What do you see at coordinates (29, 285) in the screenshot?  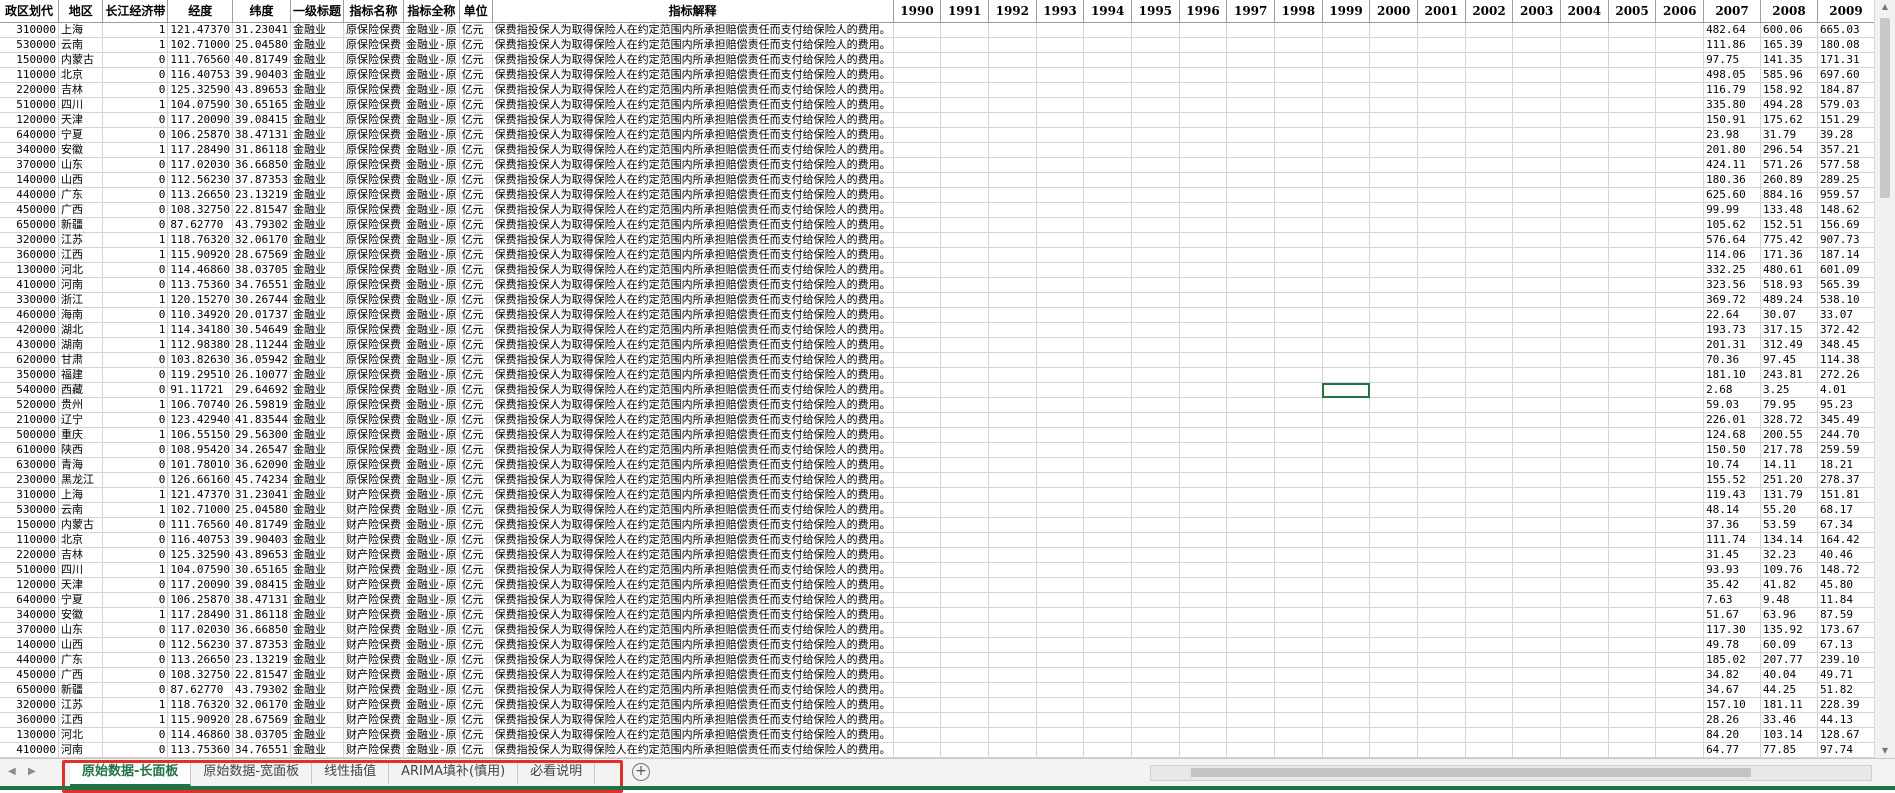 I see `table-cell: 410000` at bounding box center [29, 285].